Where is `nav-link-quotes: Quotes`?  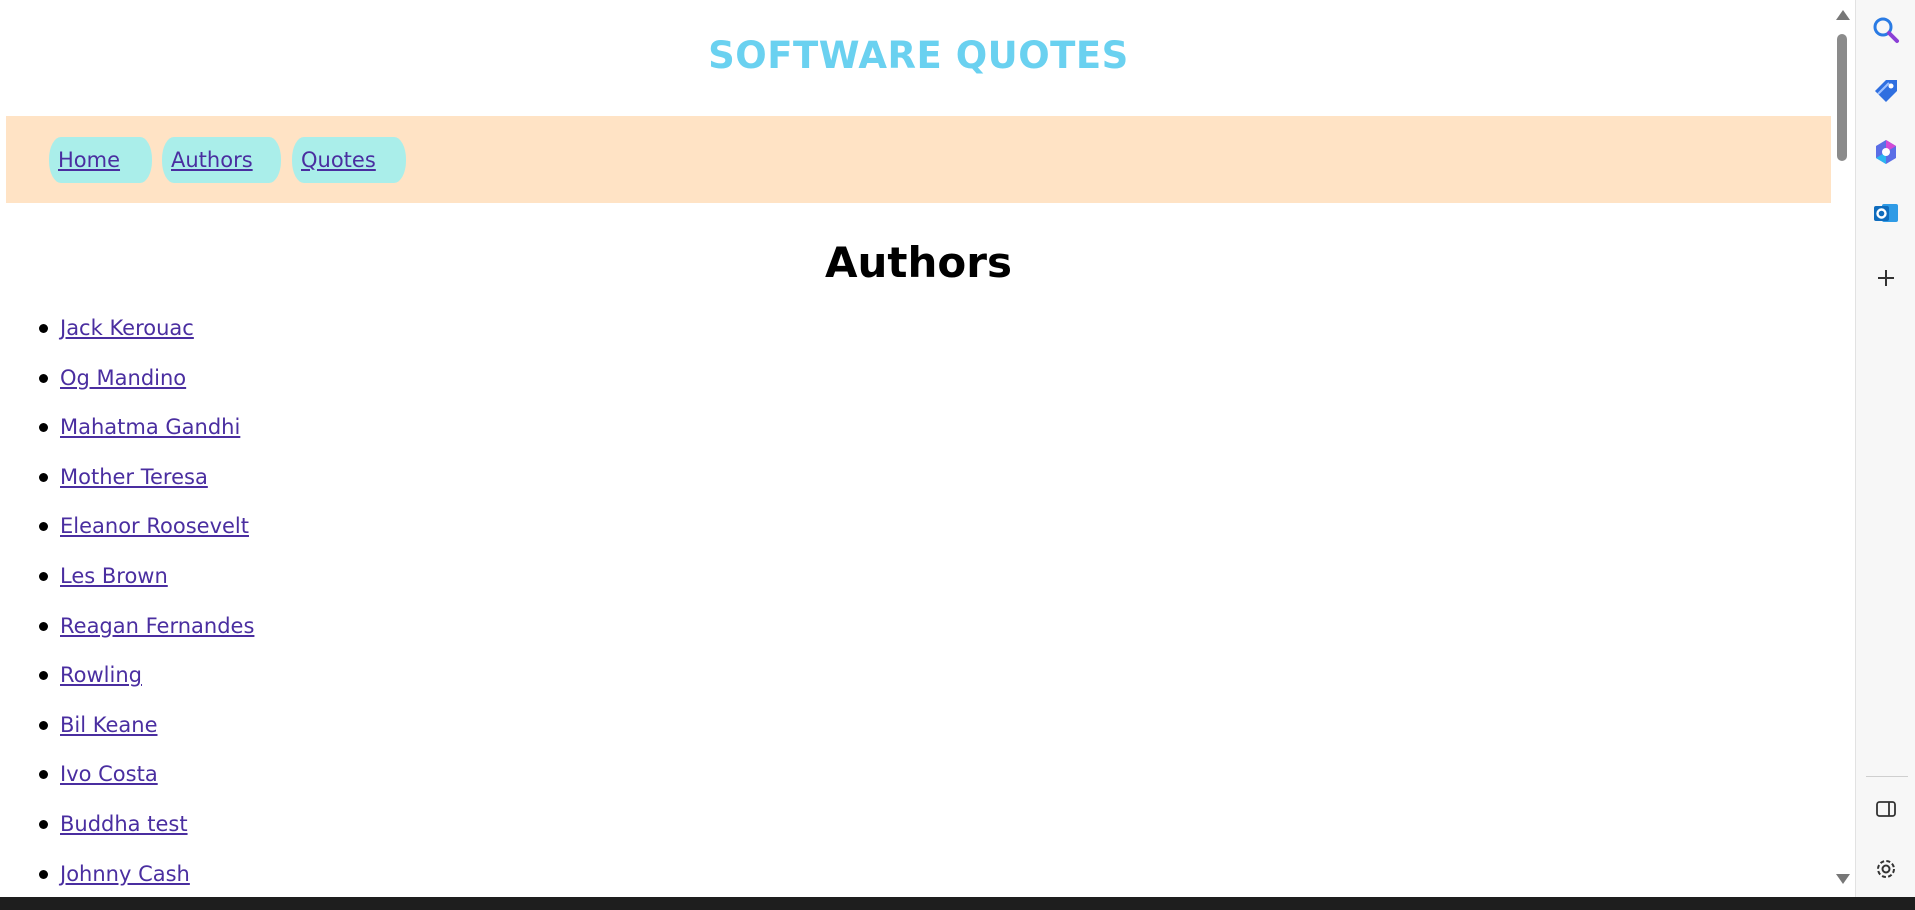
nav-link-quotes: Quotes is located at coordinates (349, 160).